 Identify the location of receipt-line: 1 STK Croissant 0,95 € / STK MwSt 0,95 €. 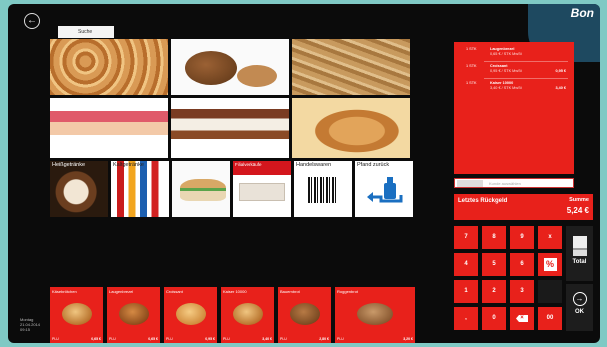
(514, 70).